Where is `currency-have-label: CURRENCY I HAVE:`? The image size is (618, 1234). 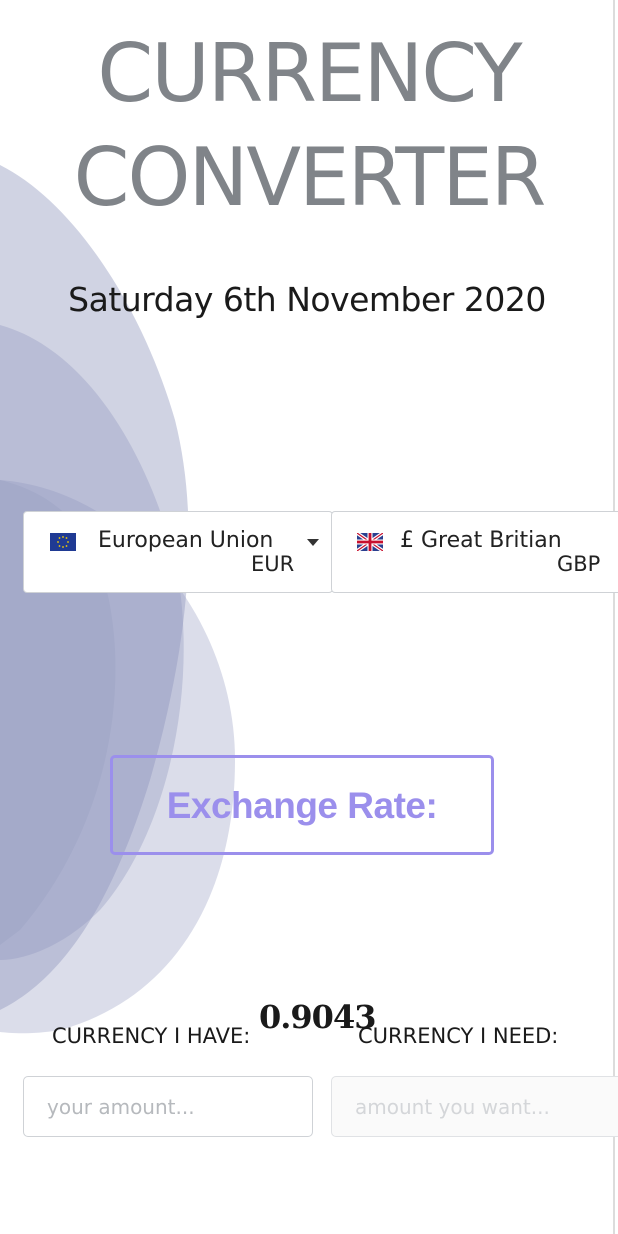 currency-have-label: CURRENCY I HAVE: is located at coordinates (151, 1036).